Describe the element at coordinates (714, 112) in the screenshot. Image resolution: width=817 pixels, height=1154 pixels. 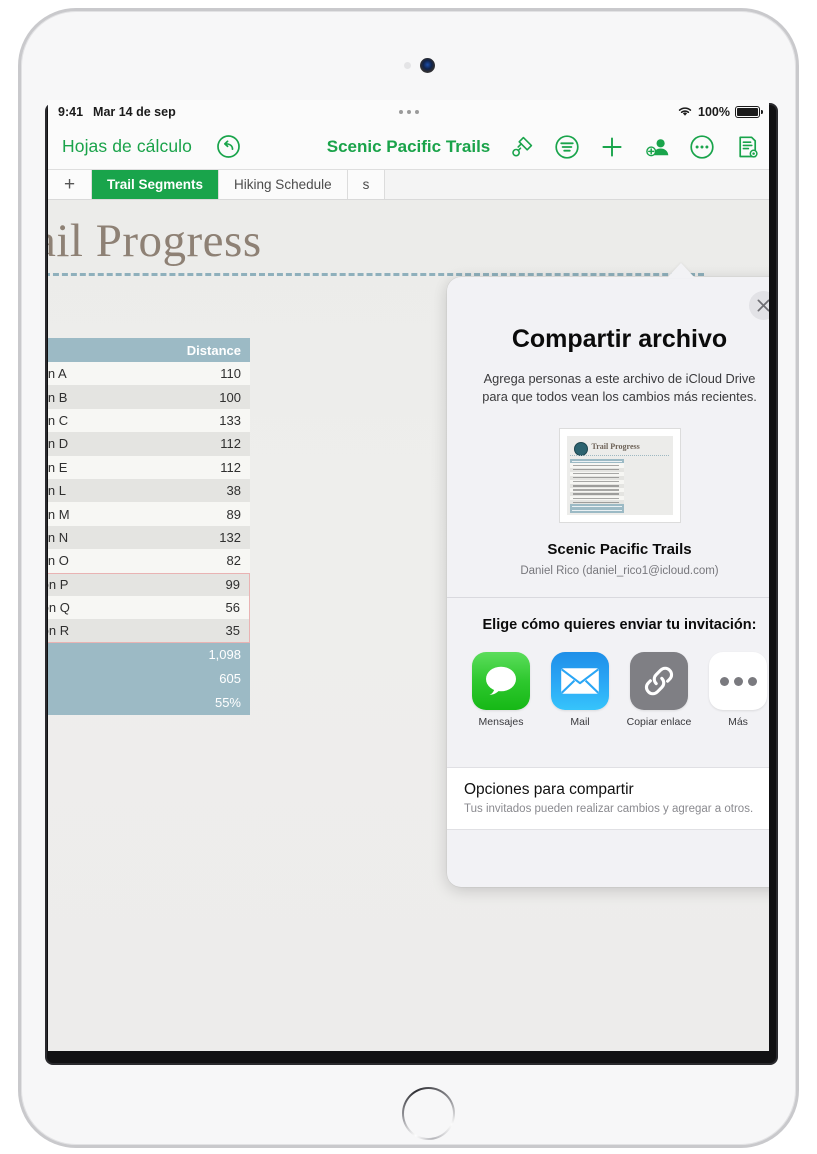
I see `battery-percent: 100%` at that location.